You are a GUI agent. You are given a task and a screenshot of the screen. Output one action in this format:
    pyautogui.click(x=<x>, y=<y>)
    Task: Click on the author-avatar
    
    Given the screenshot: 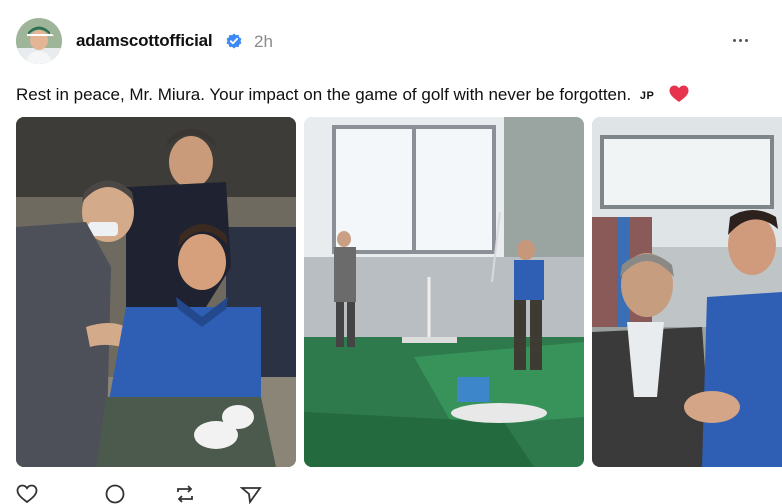 What is the action you would take?
    pyautogui.click(x=39, y=41)
    